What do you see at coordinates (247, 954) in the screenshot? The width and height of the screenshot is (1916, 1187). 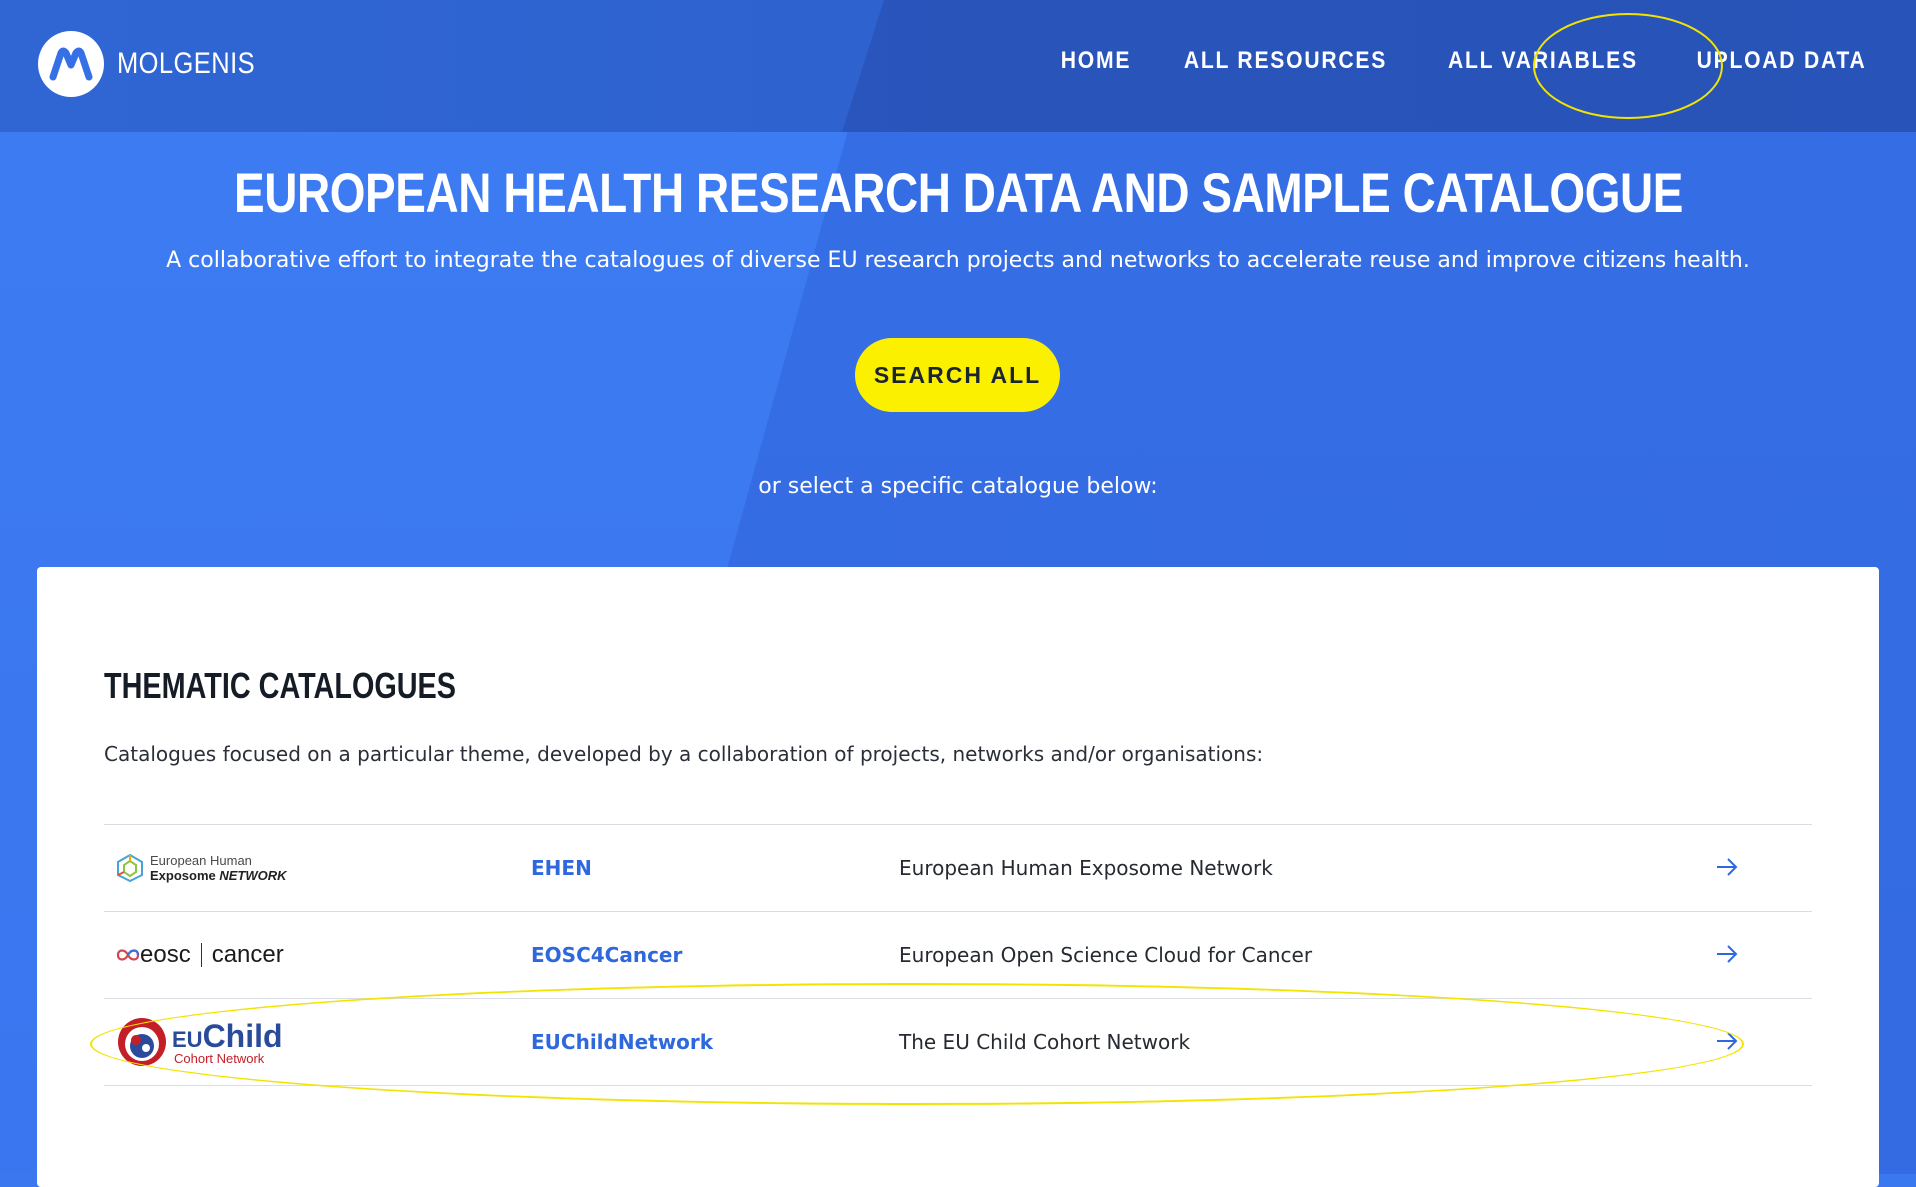 I see `eosc-logo-right: cancer` at bounding box center [247, 954].